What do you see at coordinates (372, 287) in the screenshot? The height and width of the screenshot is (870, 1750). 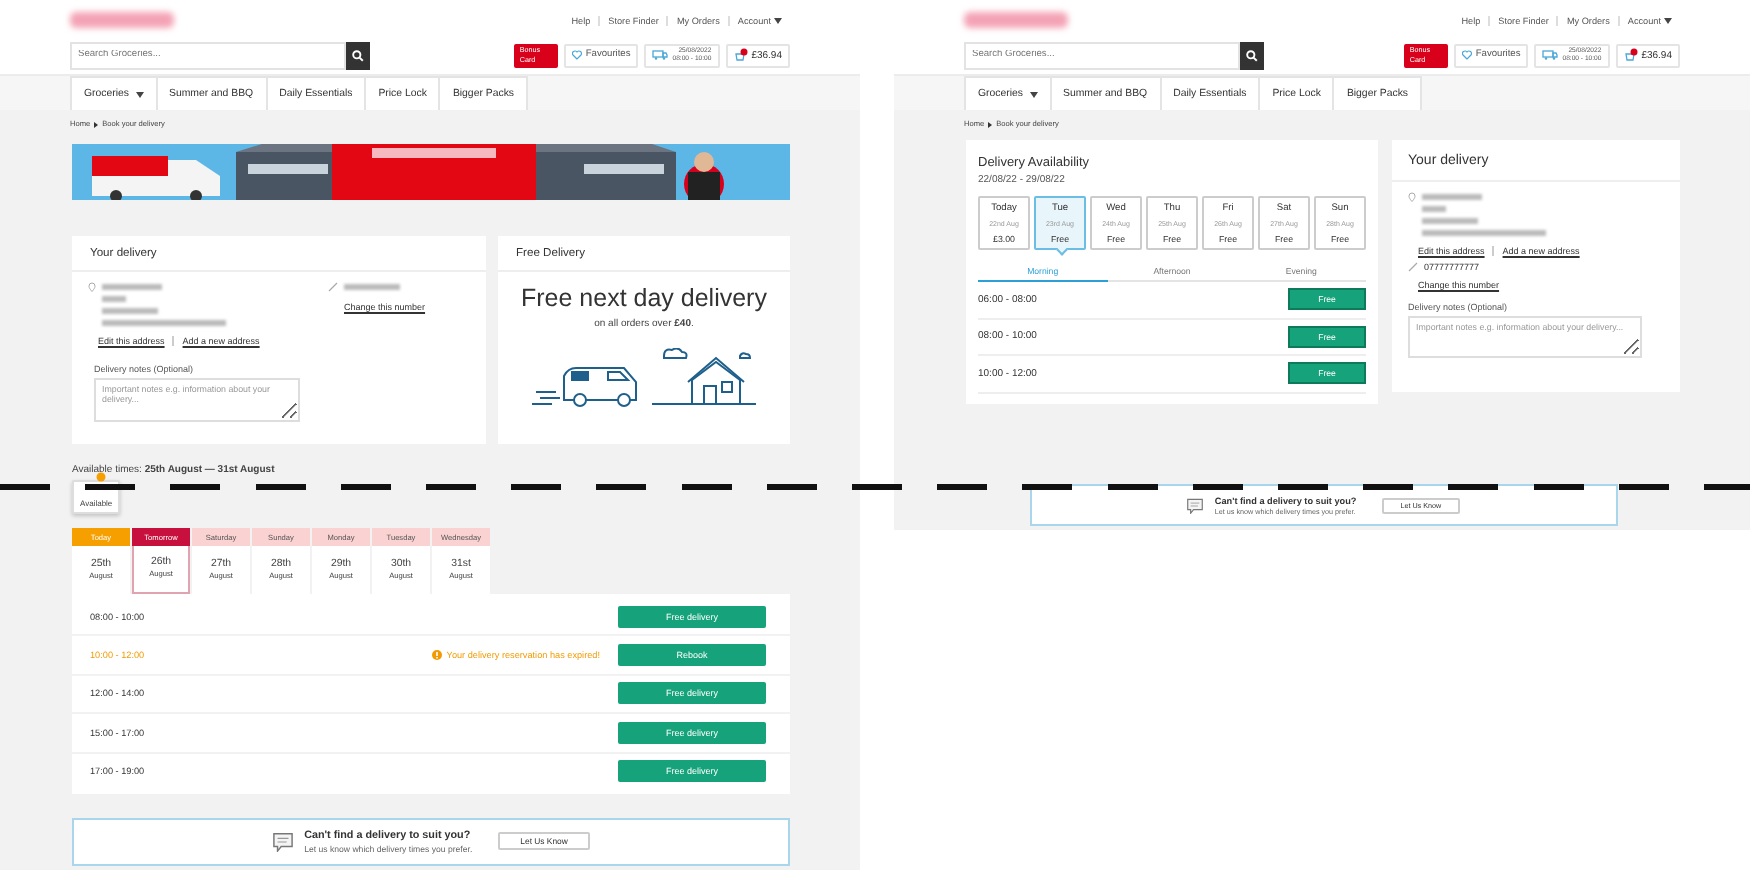 I see `blurred-phone-drawing` at bounding box center [372, 287].